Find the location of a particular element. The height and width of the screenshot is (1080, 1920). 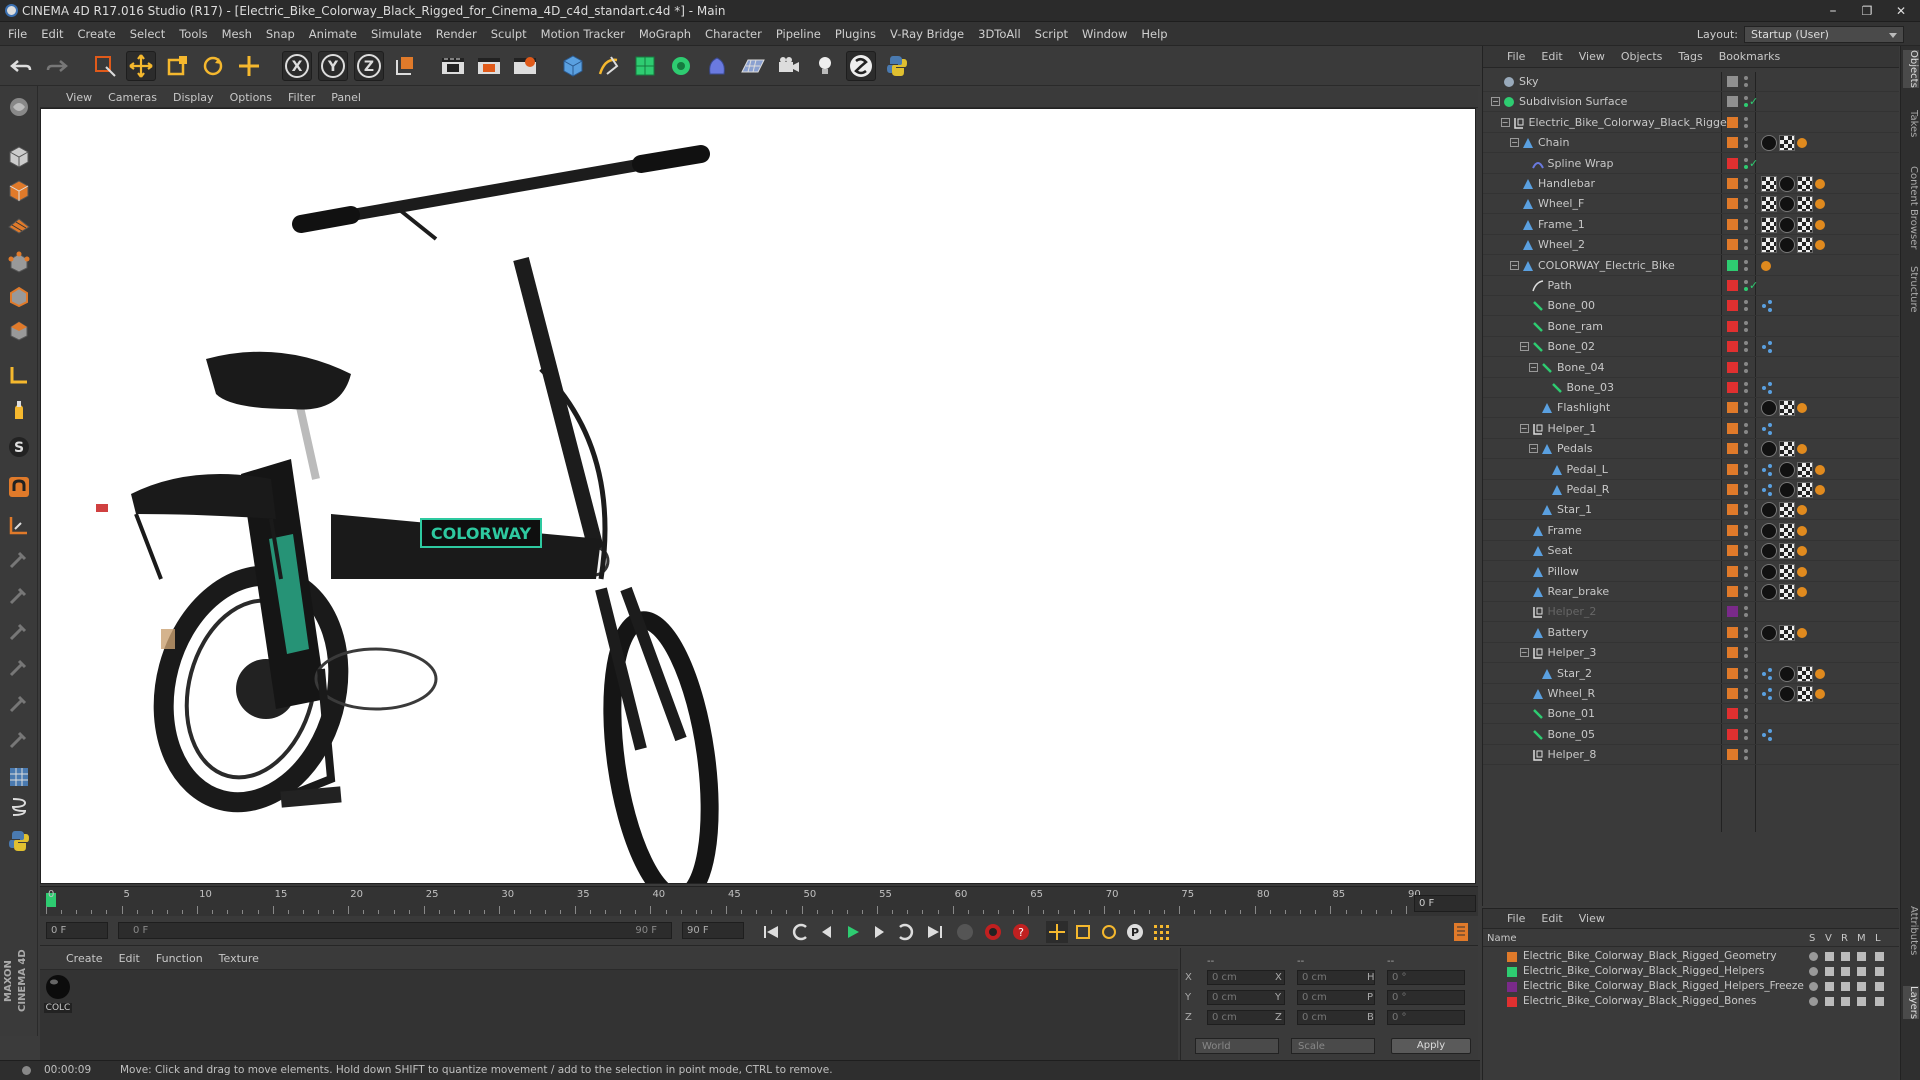

layer-visible-icon is located at coordinates (1829, 971).